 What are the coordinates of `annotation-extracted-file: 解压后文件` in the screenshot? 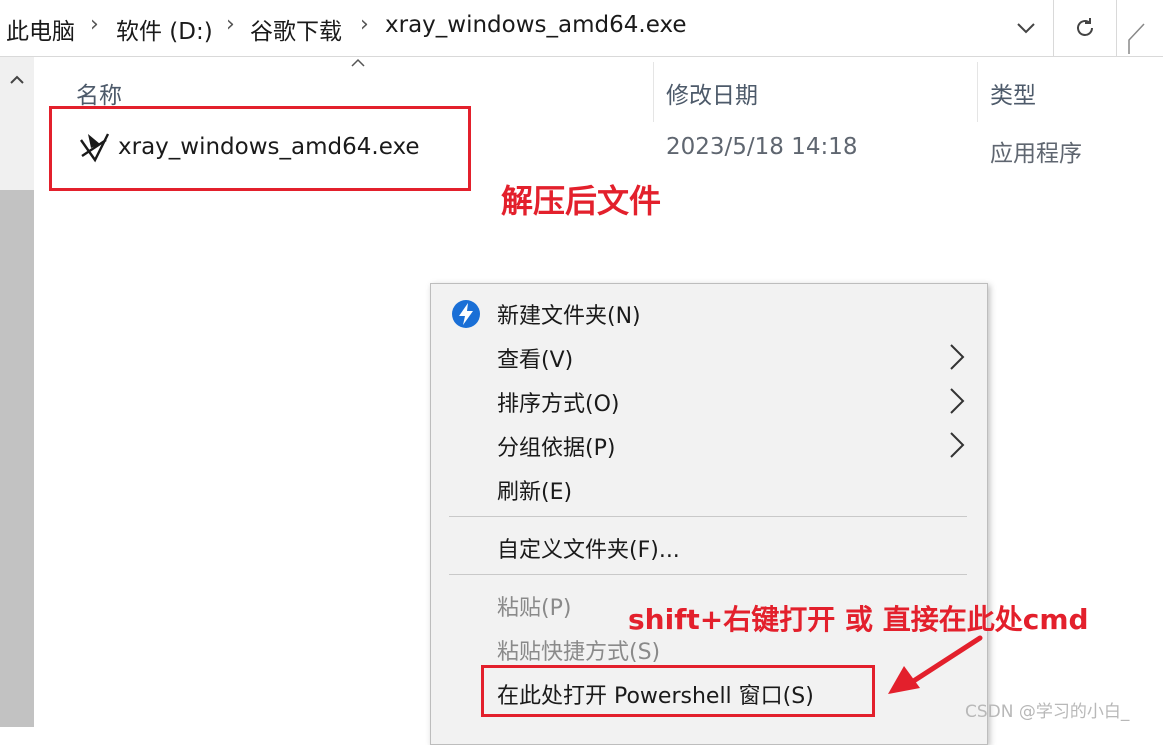 It's located at (581, 201).